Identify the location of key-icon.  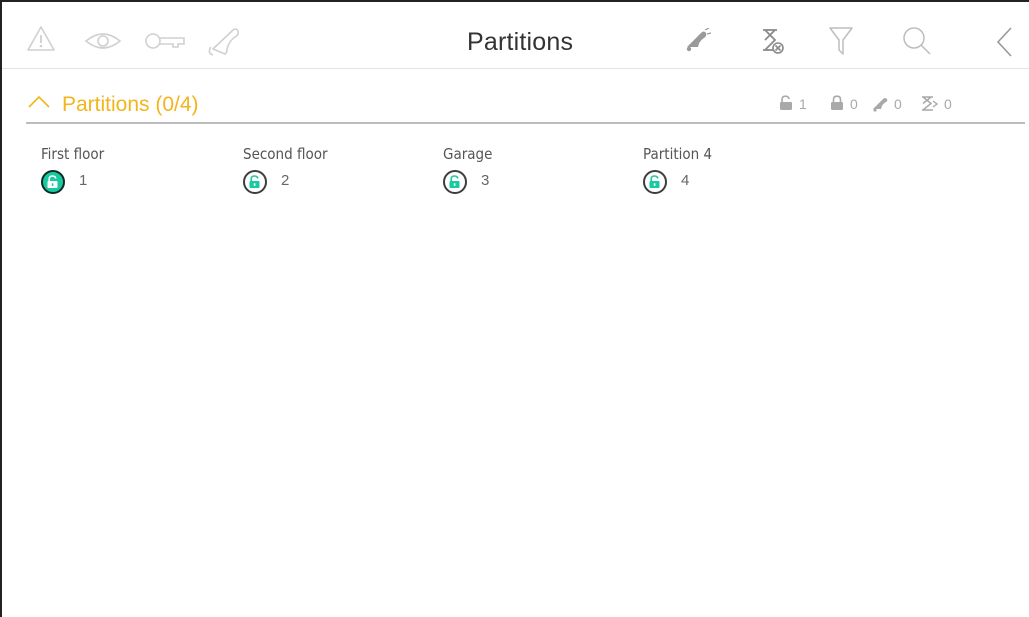
(166, 43).